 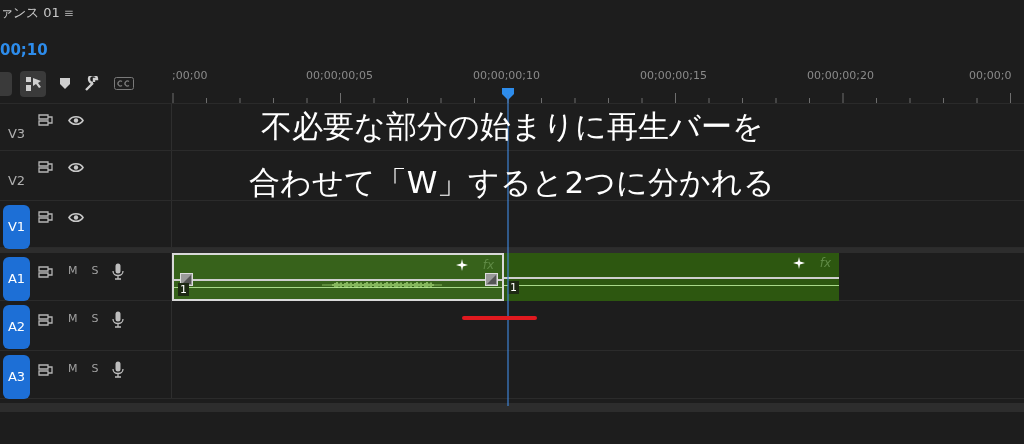 What do you see at coordinates (24, 50) in the screenshot?
I see `timecode: 00;10` at bounding box center [24, 50].